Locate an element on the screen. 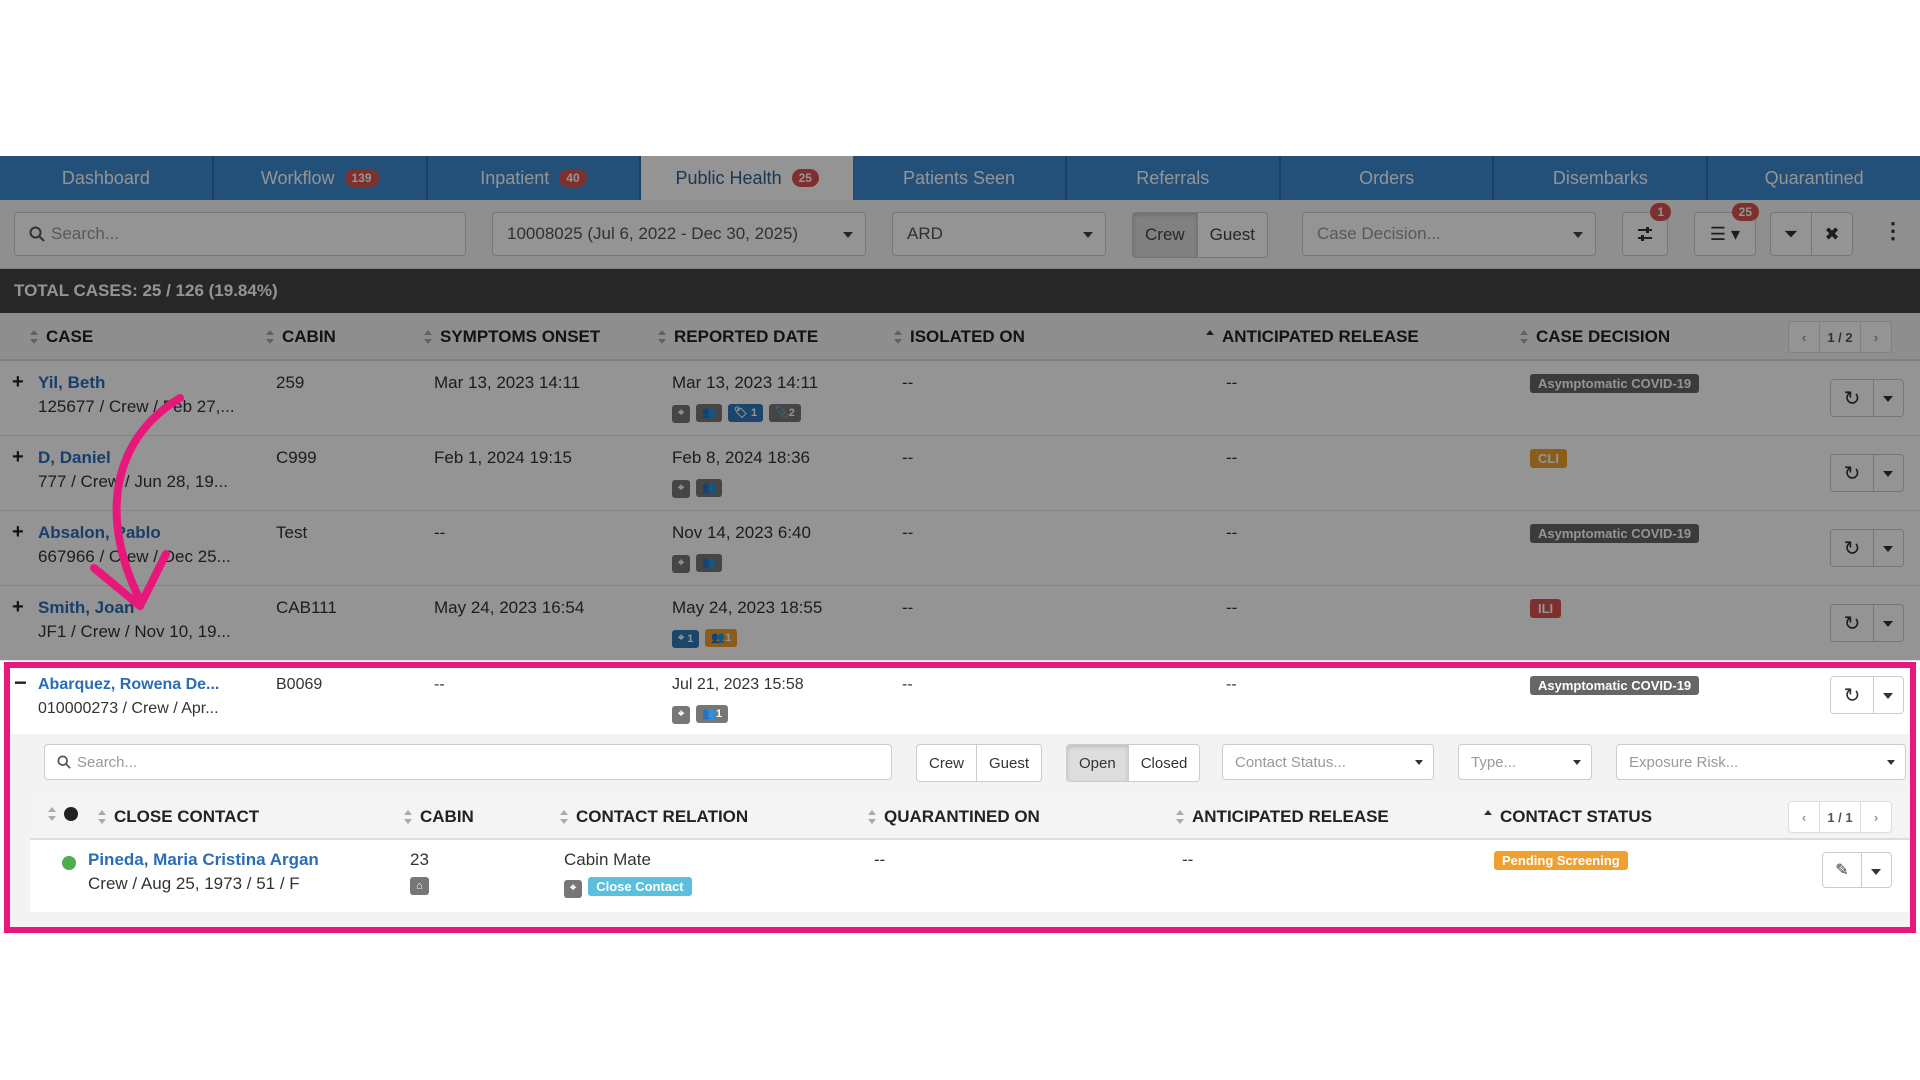 This screenshot has height=1080, width=1920. annotation-arrow-icon is located at coordinates (137, 502).